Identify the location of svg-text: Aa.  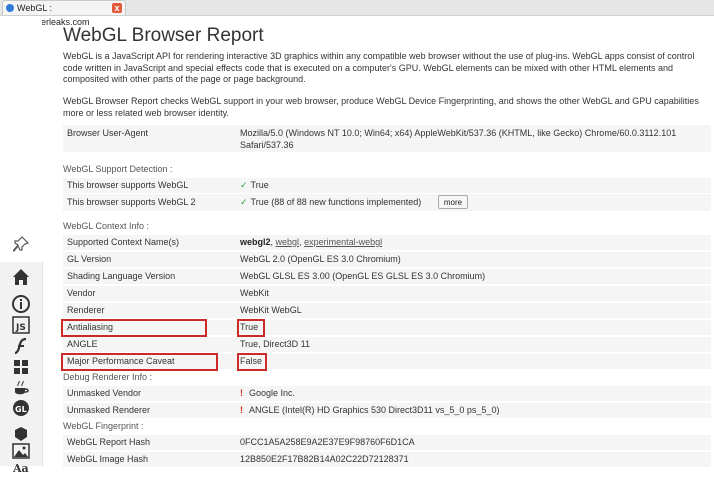
(20, 467).